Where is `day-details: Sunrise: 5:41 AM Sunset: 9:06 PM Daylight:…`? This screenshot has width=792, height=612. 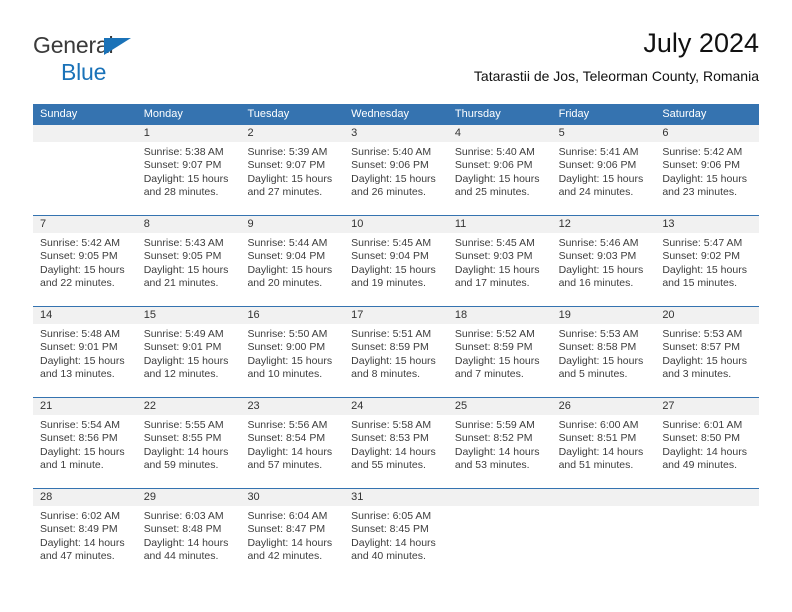
day-details: Sunrise: 5:41 AM Sunset: 9:06 PM Daylight:… is located at coordinates (604, 171).